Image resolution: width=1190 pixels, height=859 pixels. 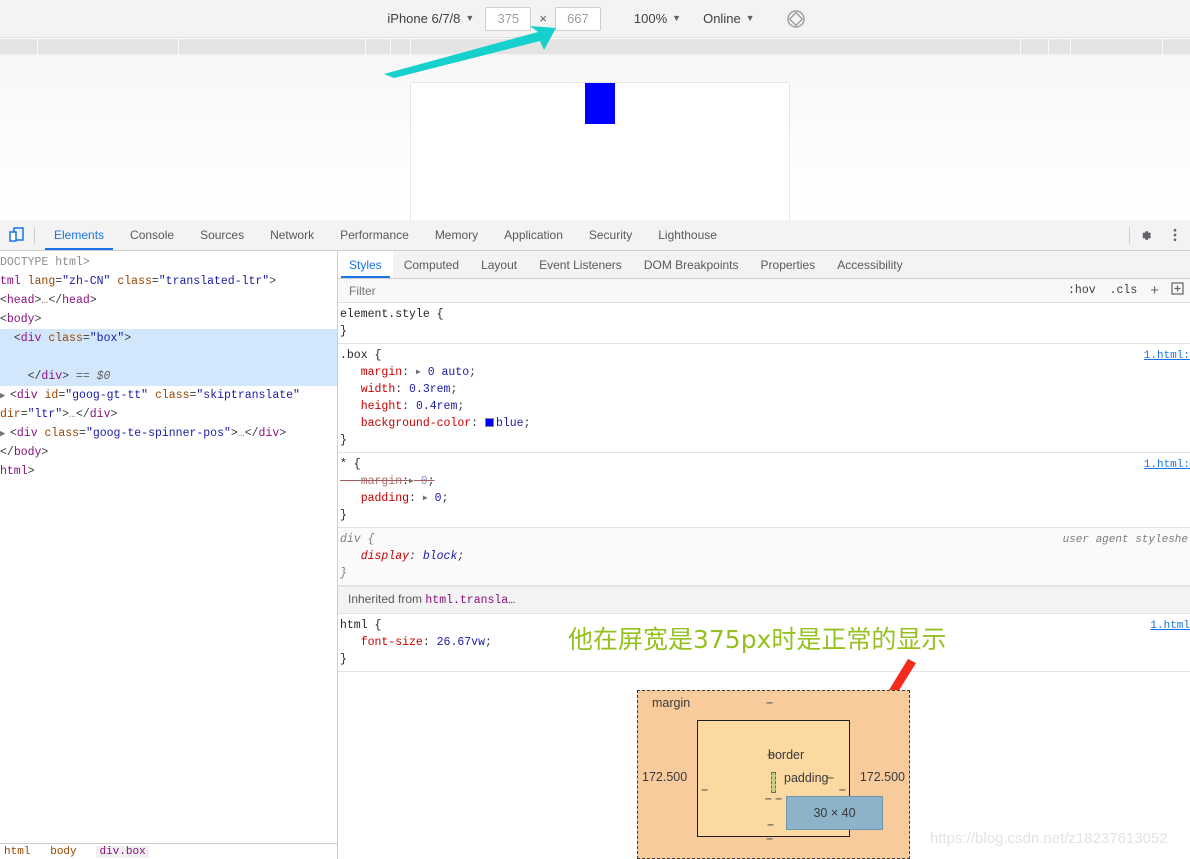 What do you see at coordinates (764, 323) in the screenshot?
I see `css-rule-element-style: element.style { }` at bounding box center [764, 323].